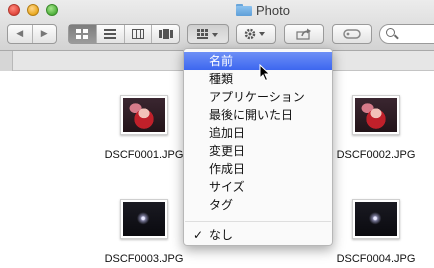 The width and height of the screenshot is (434, 268). What do you see at coordinates (221, 235) in the screenshot?
I see `menu-item-none-label: なし` at bounding box center [221, 235].